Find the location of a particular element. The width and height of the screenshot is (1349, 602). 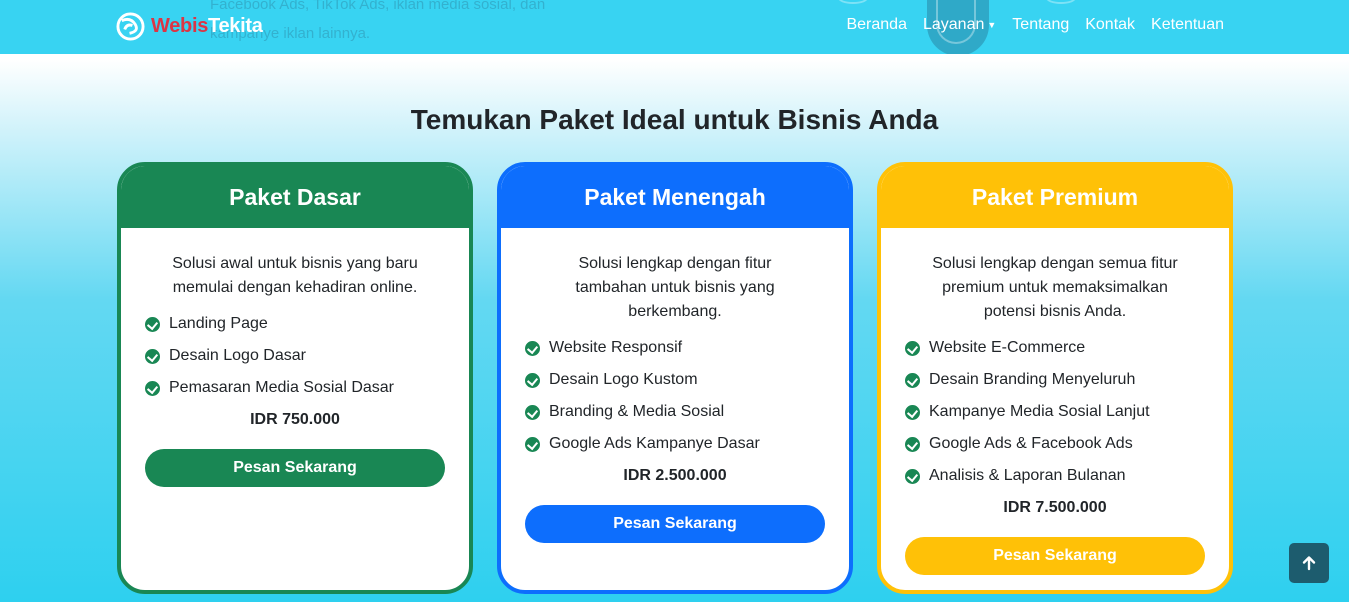

package-price: IDR 750.000 is located at coordinates (295, 419).